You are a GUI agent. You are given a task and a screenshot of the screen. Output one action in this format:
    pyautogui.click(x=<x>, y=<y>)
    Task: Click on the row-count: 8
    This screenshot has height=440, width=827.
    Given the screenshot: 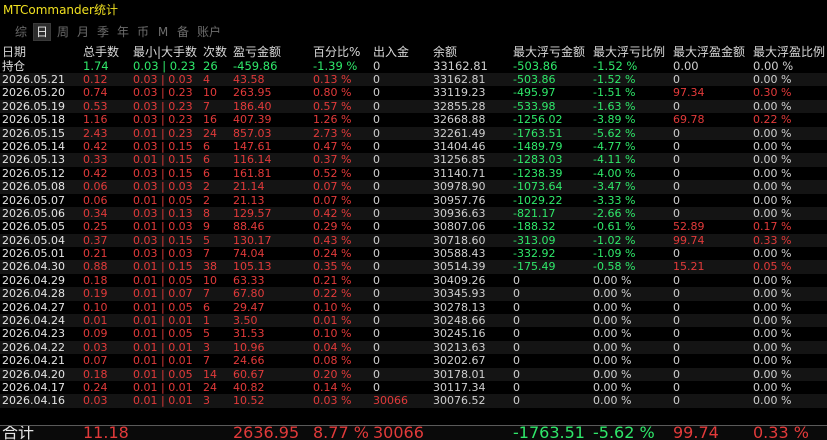 What is the action you would take?
    pyautogui.click(x=206, y=213)
    